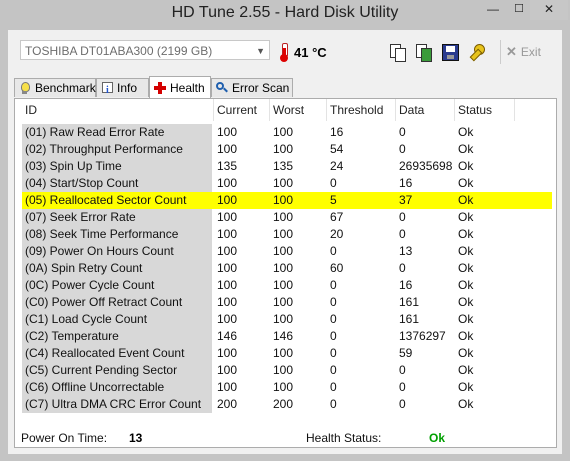 This screenshot has width=570, height=461. I want to click on table-row: (C7) Ultra DMA CRC Error Count 200 200 0 0 Ok, so click(287, 404).